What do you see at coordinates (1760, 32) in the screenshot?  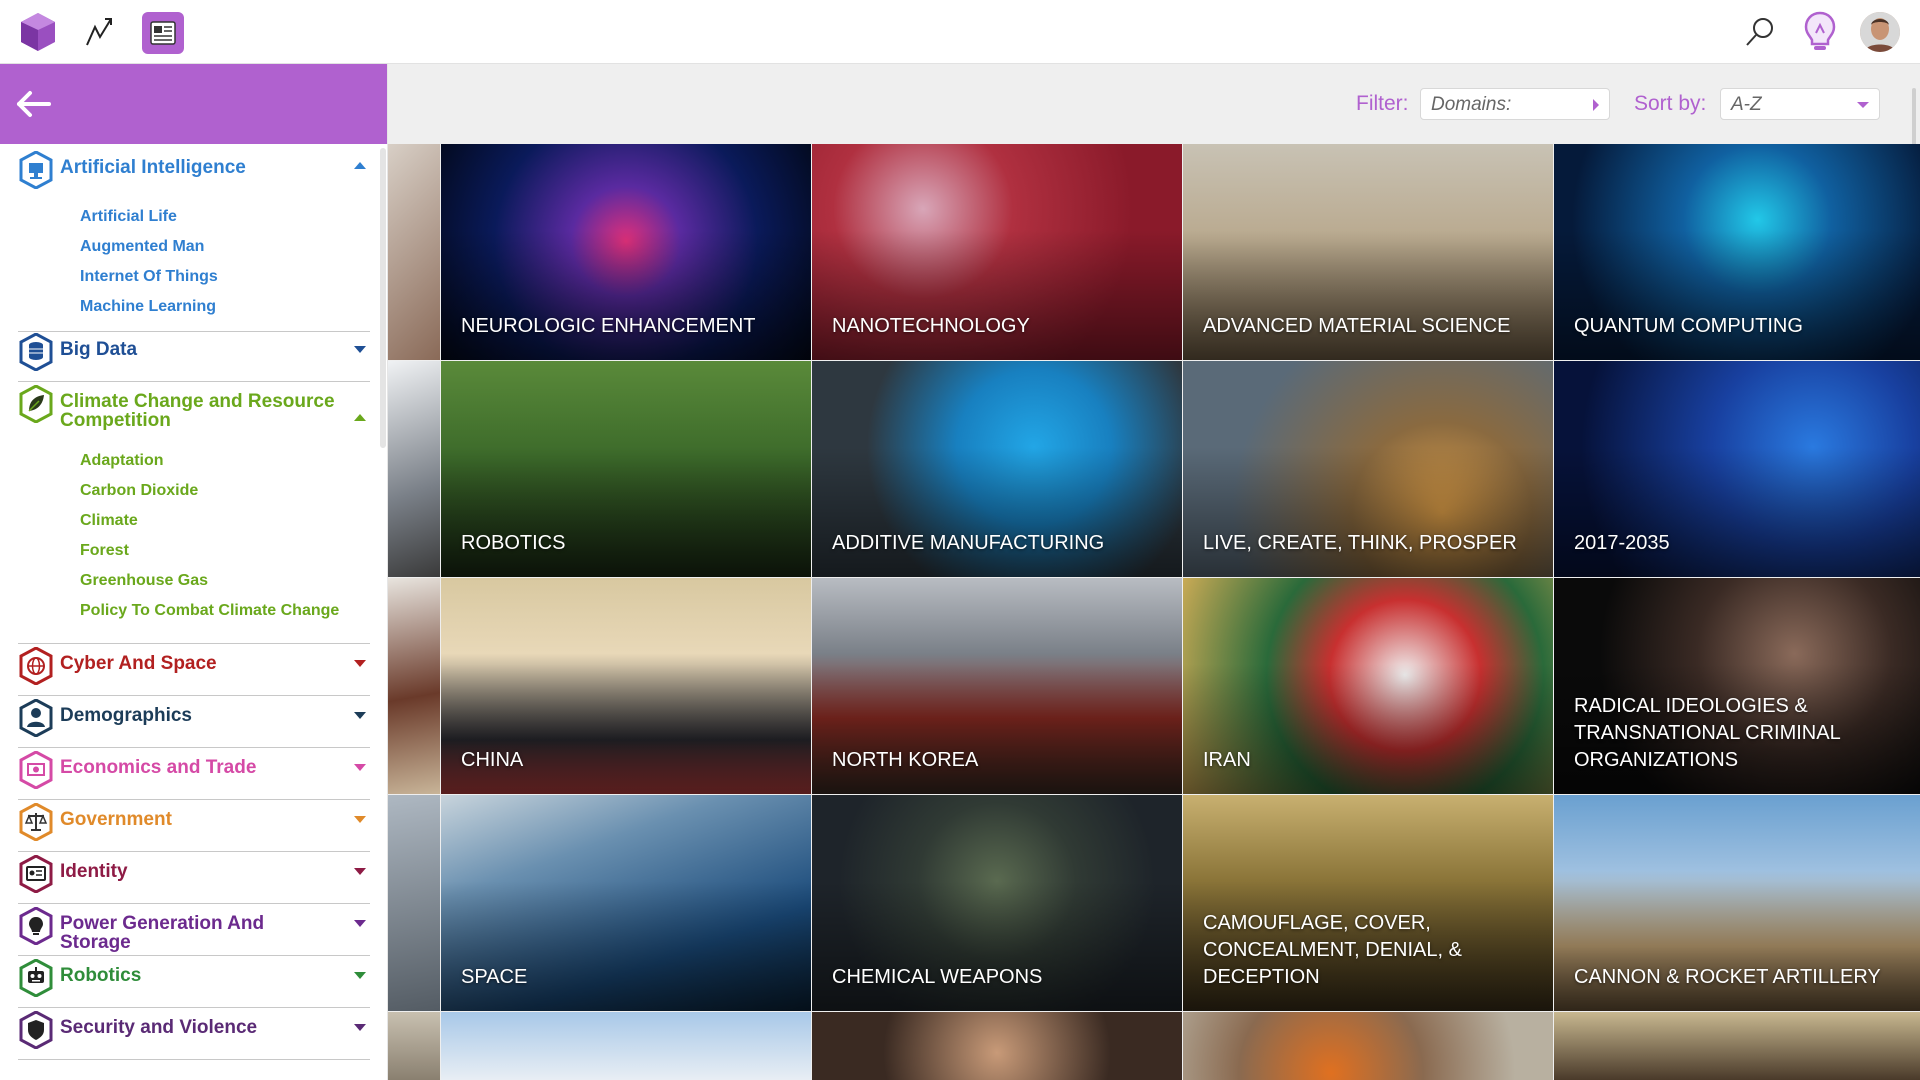 I see `search-icon` at bounding box center [1760, 32].